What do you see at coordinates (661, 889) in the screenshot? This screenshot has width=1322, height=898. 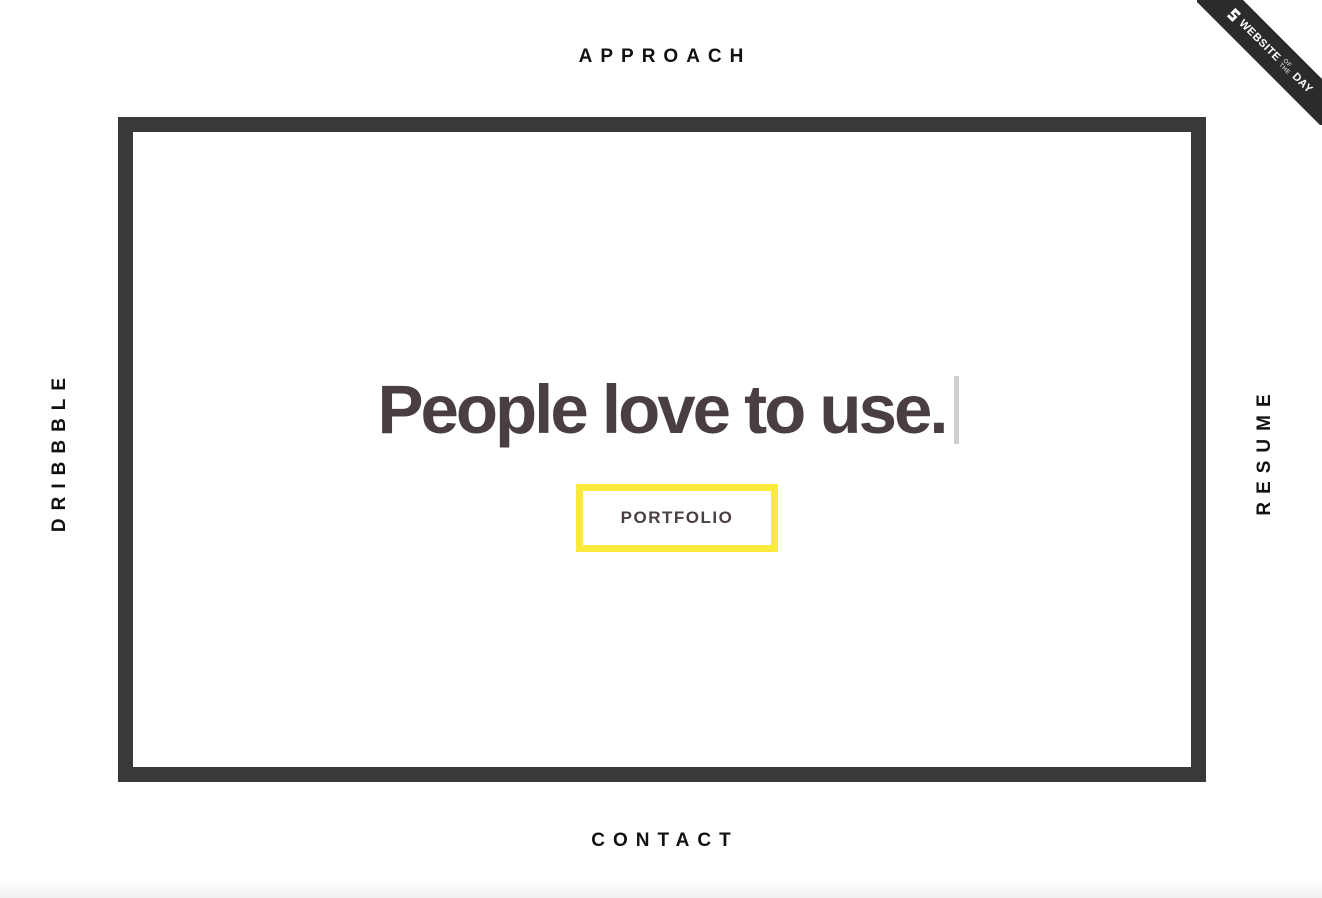 I see `bottom-edge-shade` at bounding box center [661, 889].